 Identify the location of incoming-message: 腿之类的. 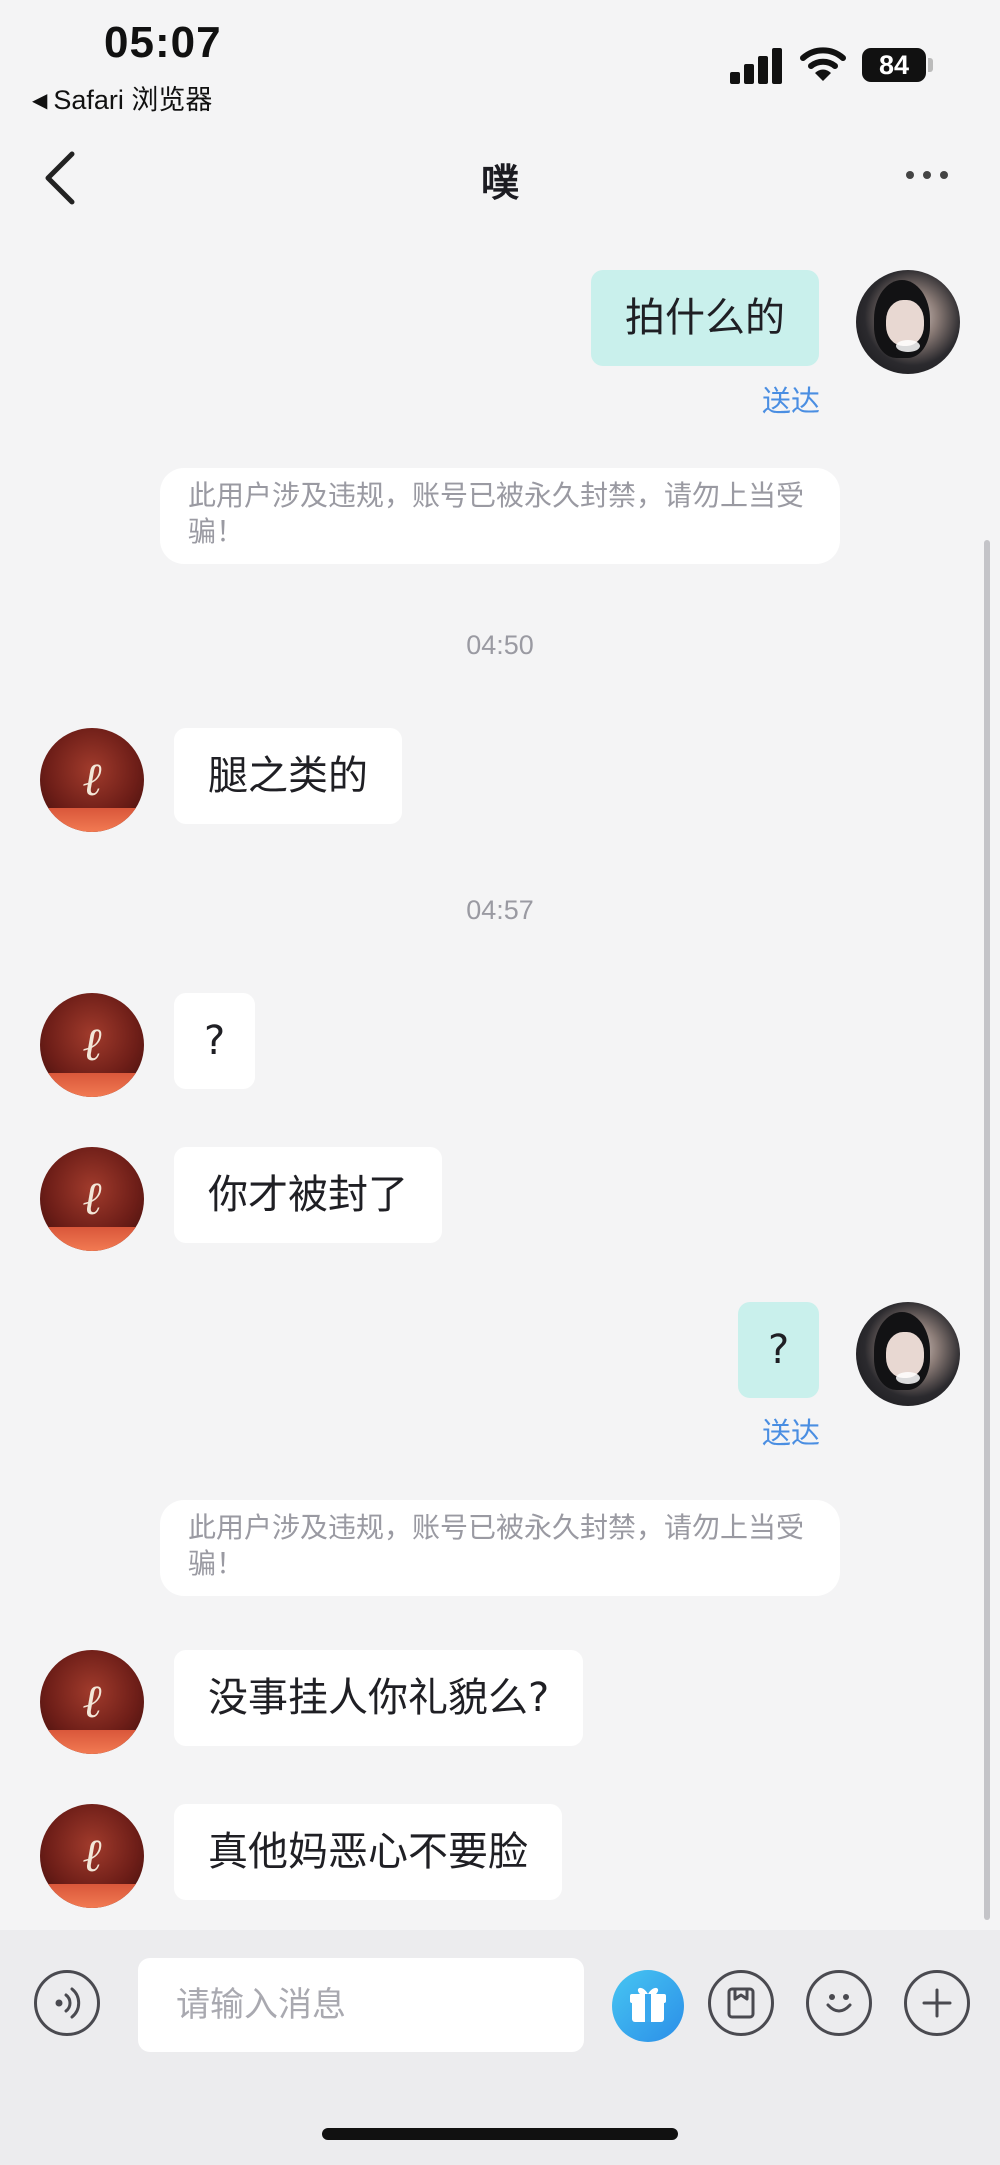
(288, 776).